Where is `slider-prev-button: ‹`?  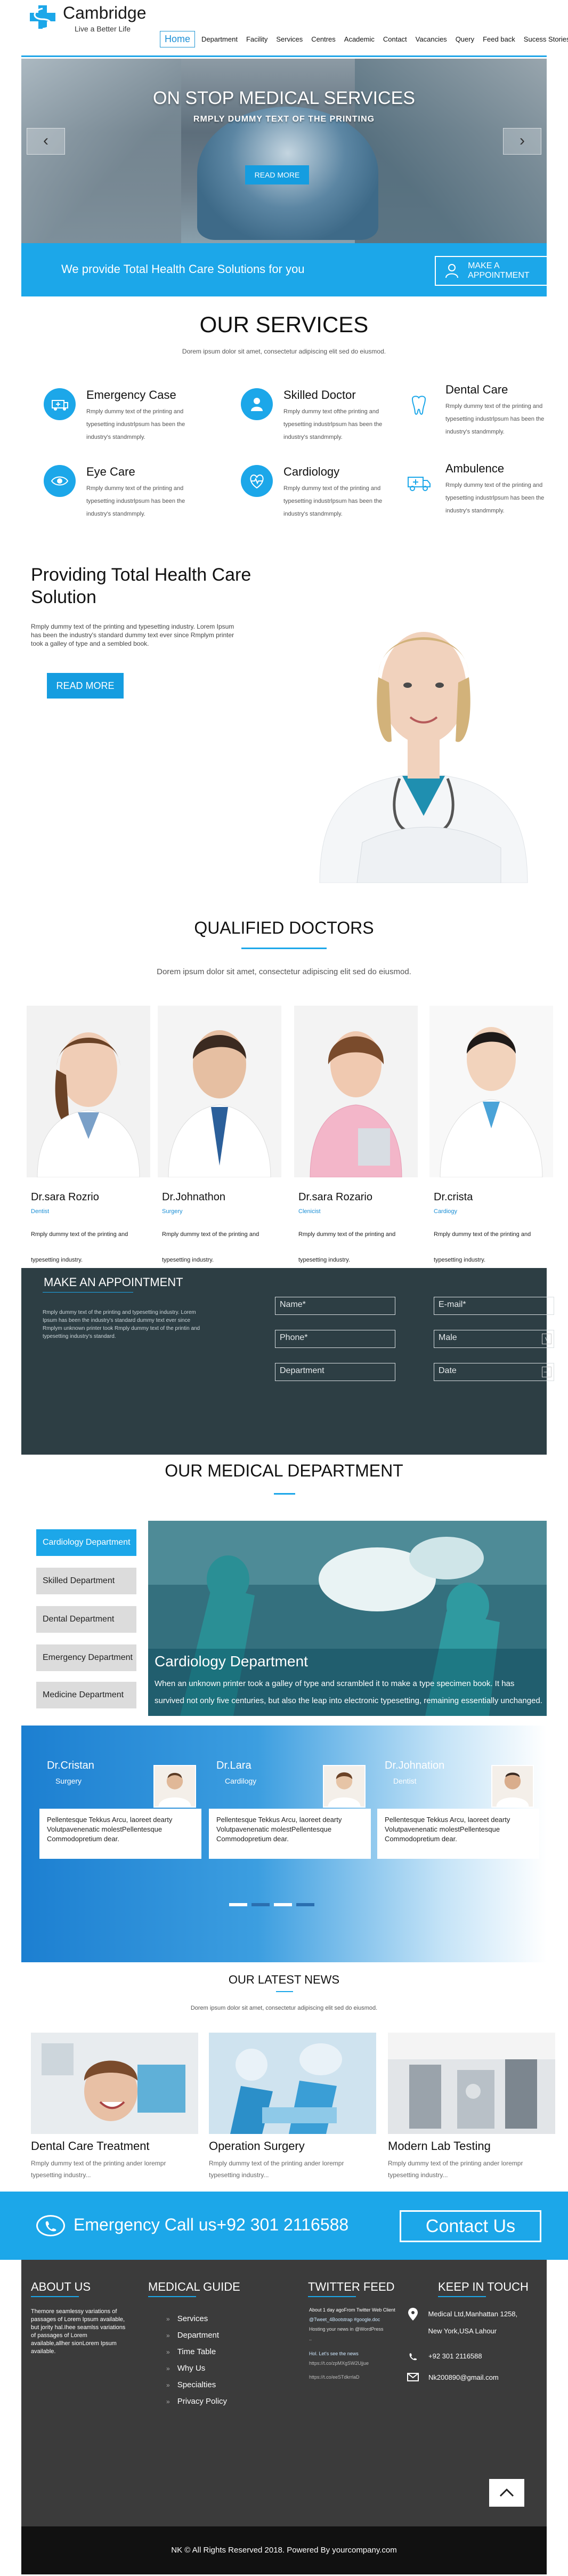
slider-prev-button: ‹ is located at coordinates (46, 142).